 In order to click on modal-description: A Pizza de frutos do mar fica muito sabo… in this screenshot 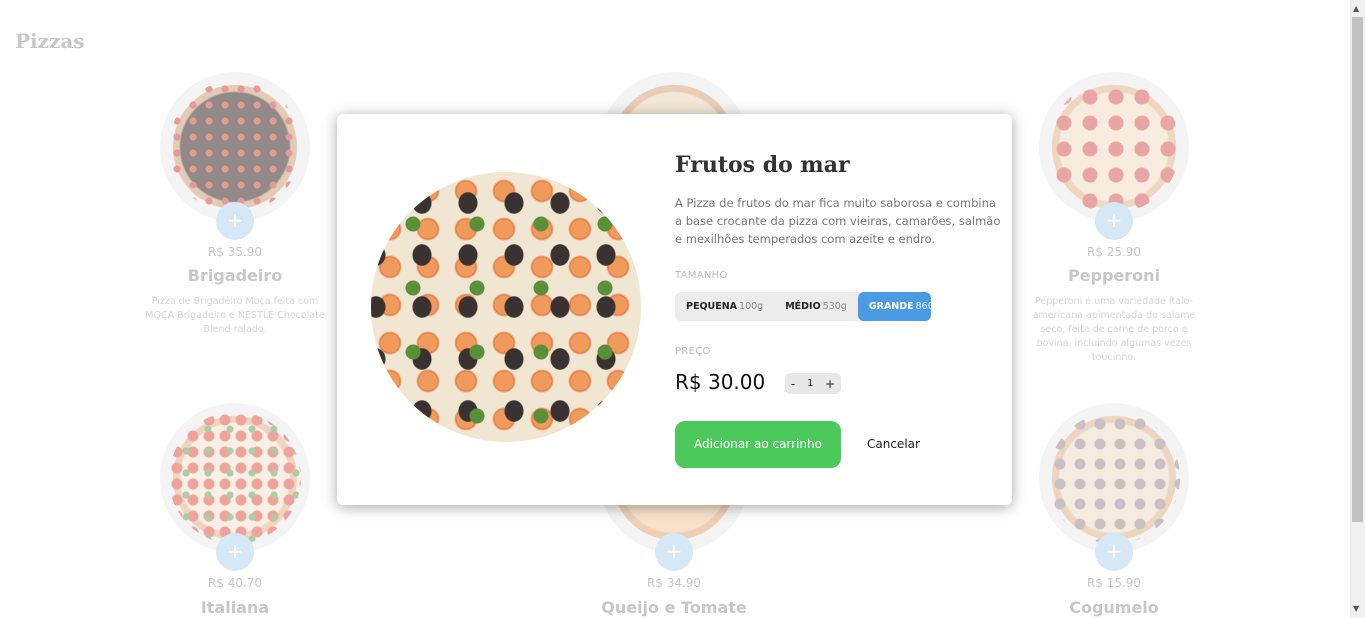, I will do `click(838, 221)`.